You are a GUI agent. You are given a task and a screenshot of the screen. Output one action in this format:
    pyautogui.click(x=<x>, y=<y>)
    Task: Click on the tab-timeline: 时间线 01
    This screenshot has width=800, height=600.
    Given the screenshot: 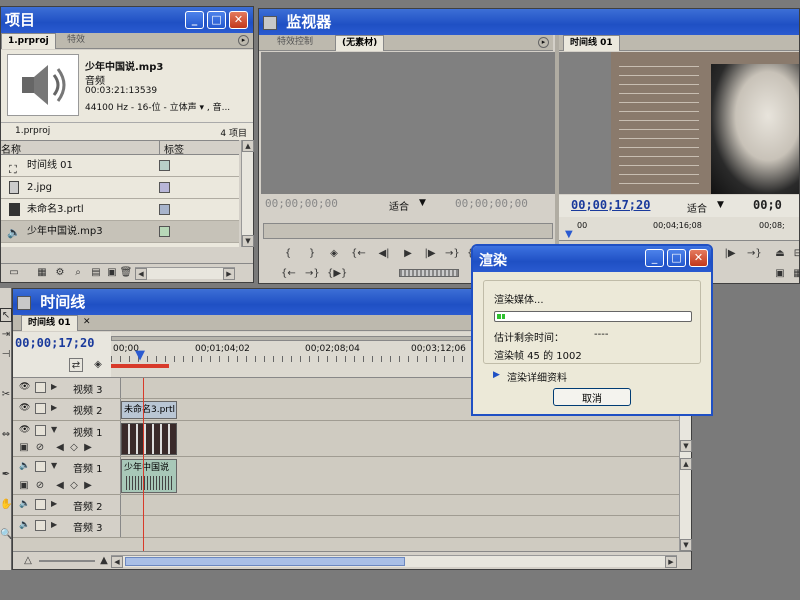 What is the action you would take?
    pyautogui.click(x=49, y=323)
    